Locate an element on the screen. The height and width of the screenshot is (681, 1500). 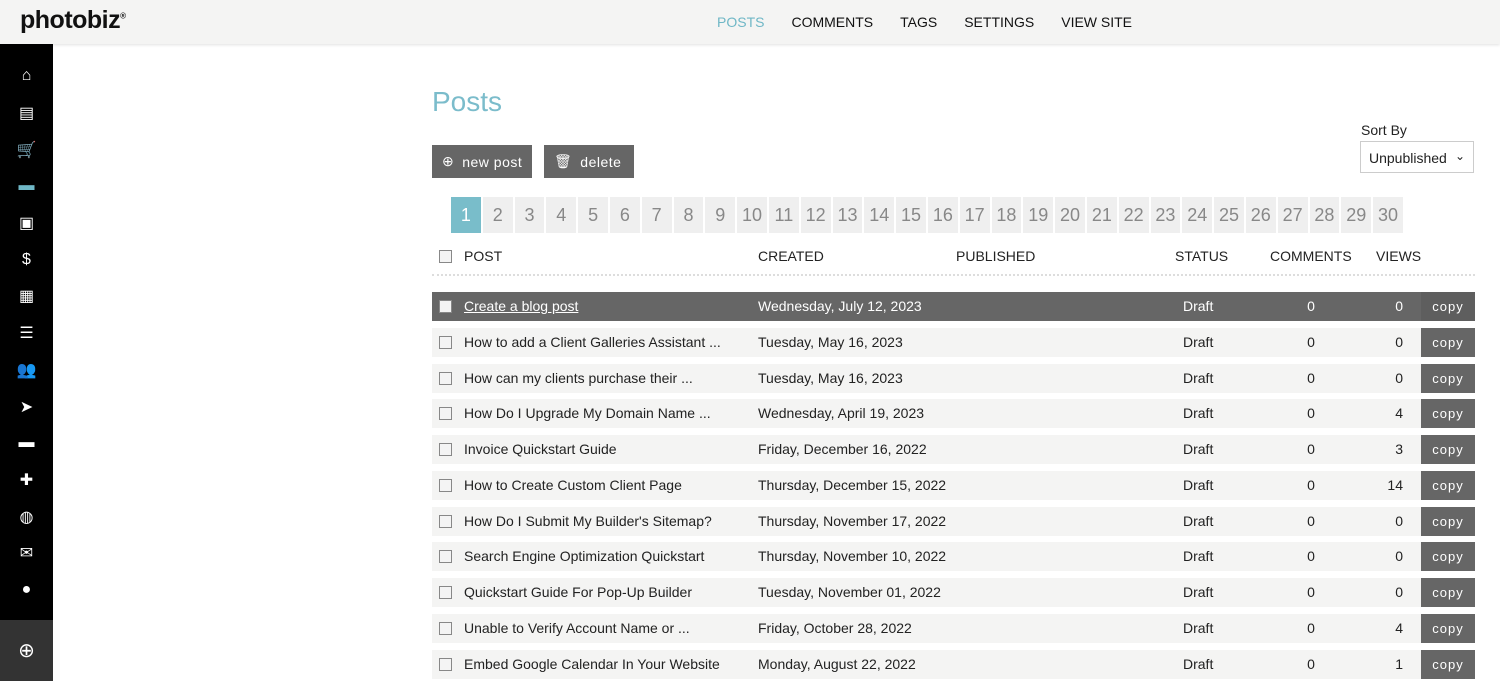
page-22: 22 is located at coordinates (1133, 215).